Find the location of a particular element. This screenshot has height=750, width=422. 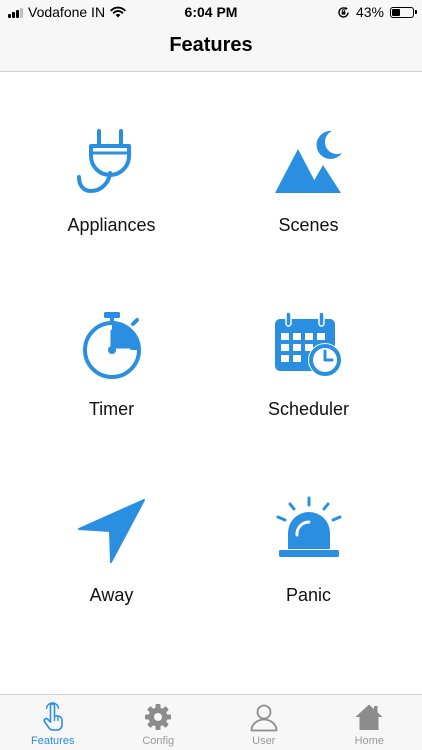

home-icon is located at coordinates (369, 717).